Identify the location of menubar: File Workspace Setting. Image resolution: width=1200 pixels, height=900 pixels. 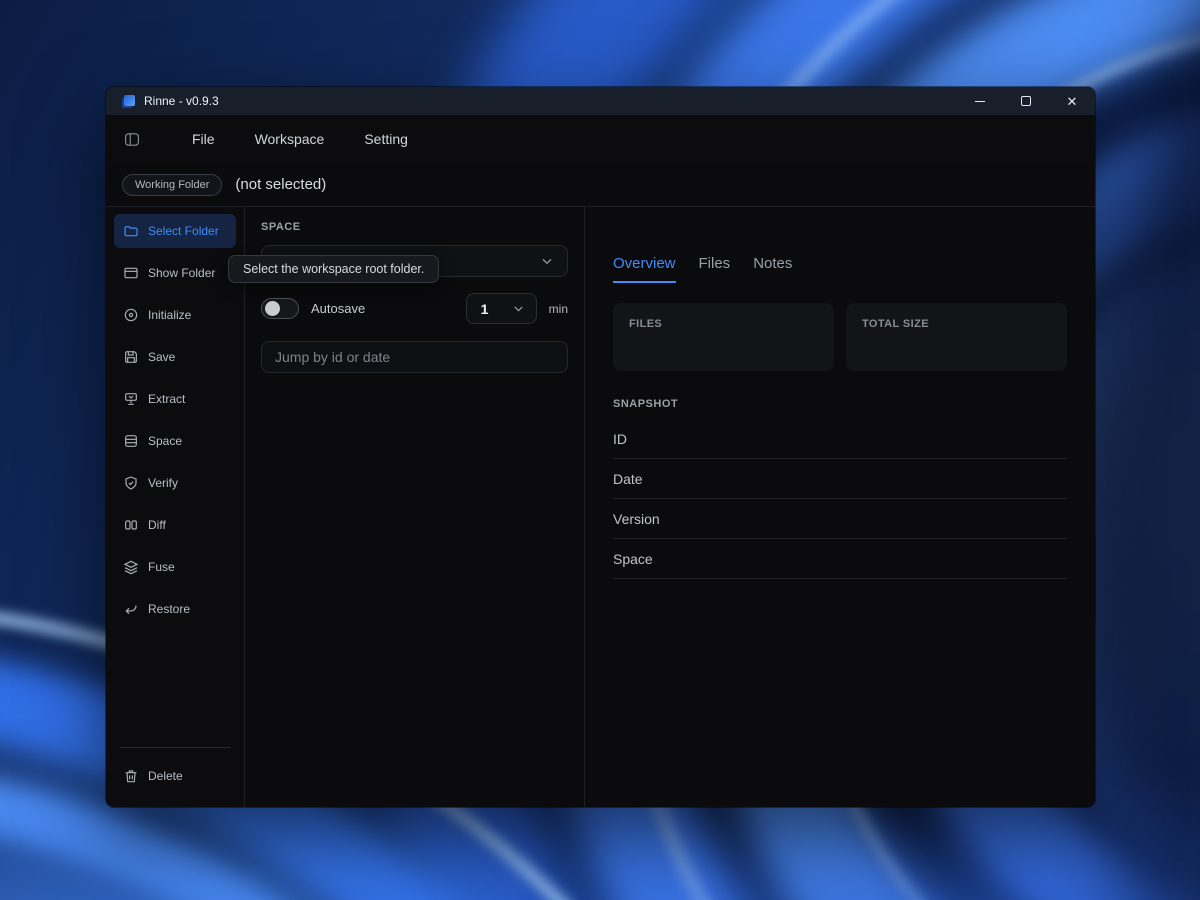
(600, 139).